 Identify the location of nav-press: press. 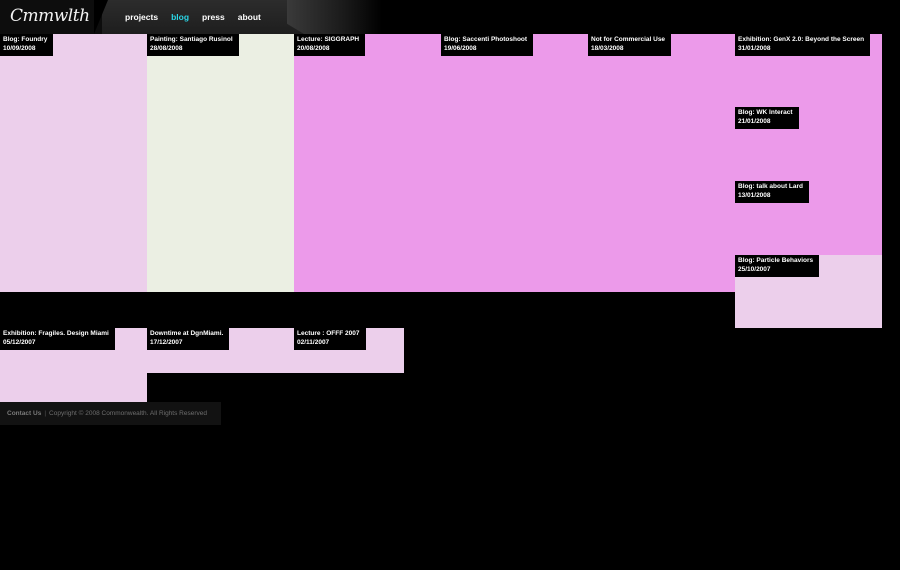
(213, 17).